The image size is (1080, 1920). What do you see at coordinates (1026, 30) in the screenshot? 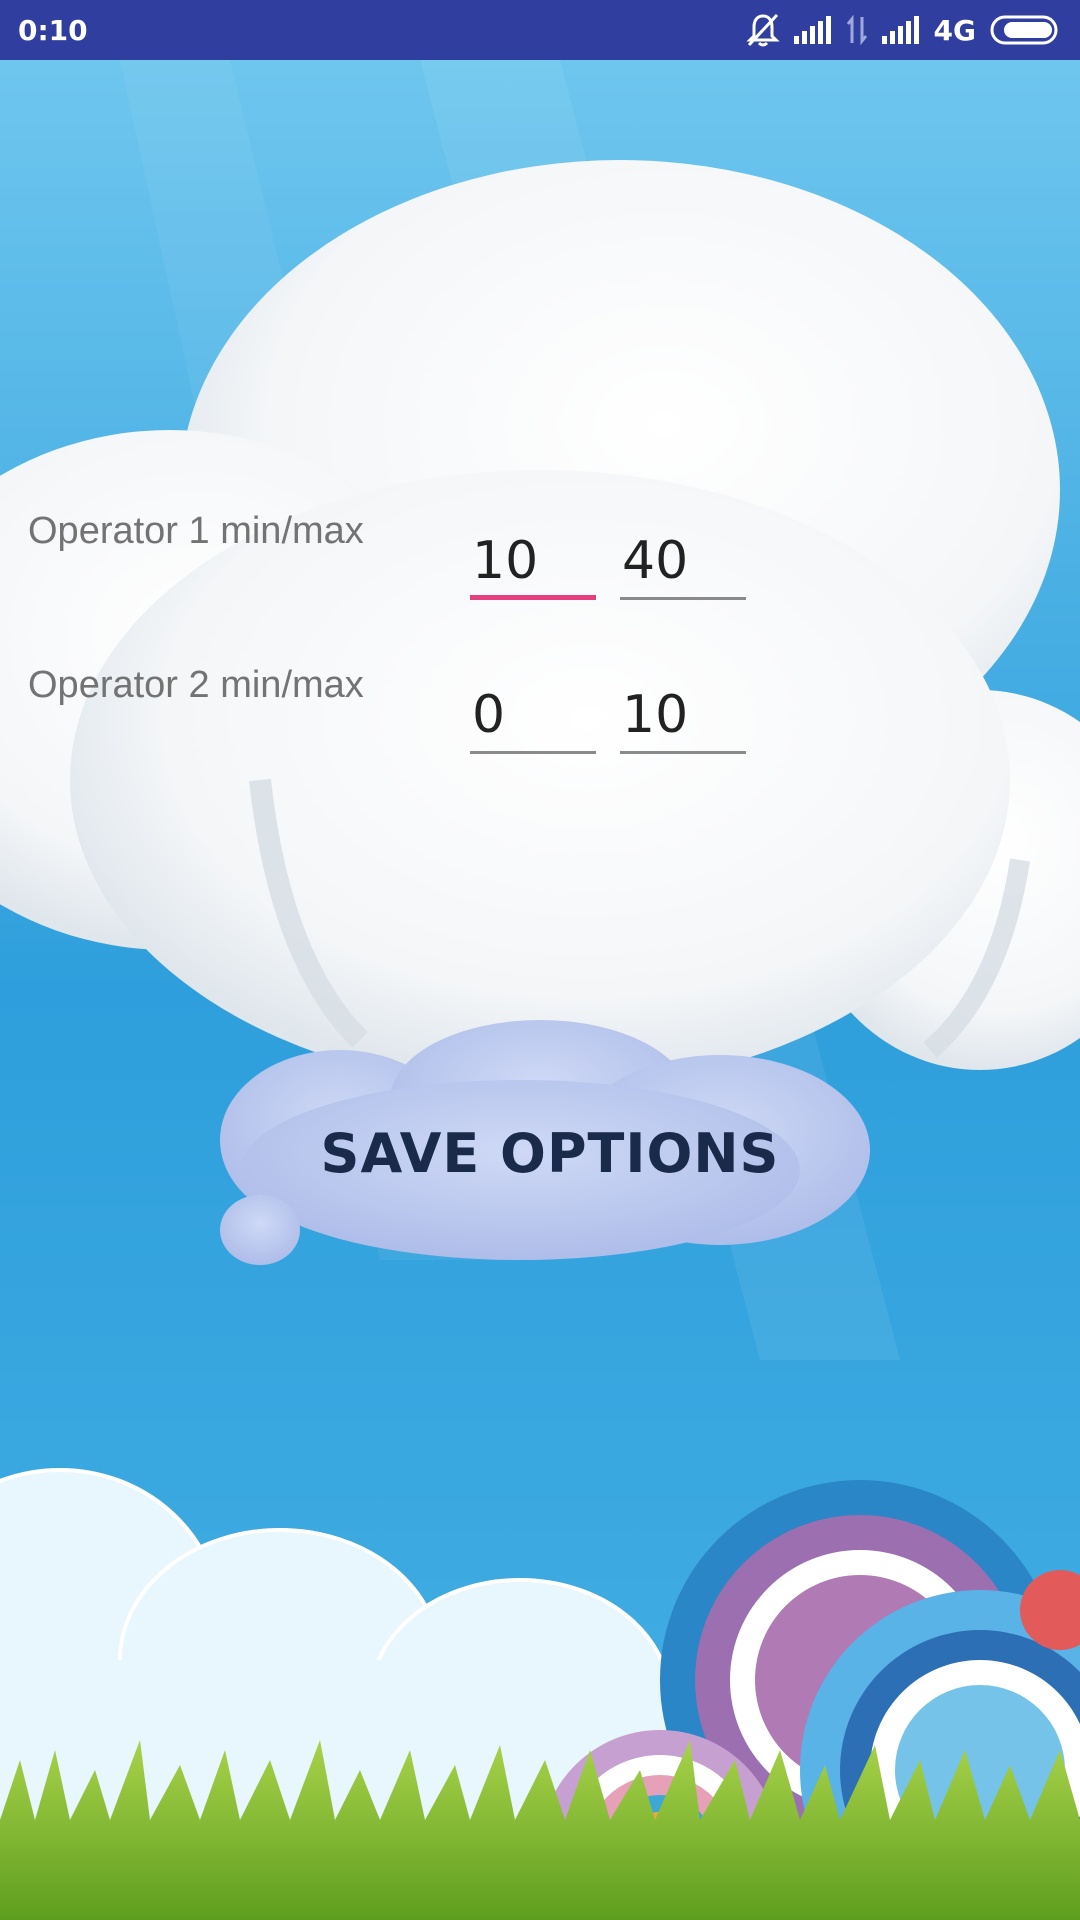
I see `battery-icon` at bounding box center [1026, 30].